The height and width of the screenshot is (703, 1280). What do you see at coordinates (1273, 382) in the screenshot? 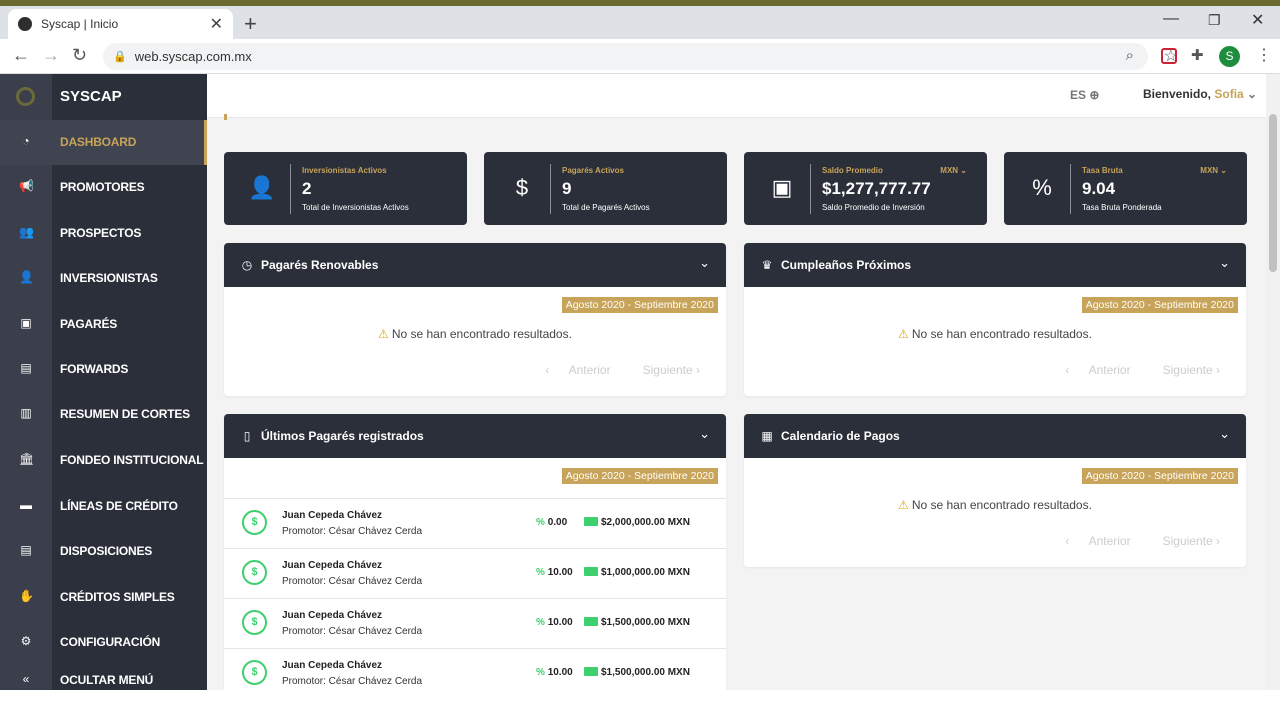
I see `page-scrollbar` at bounding box center [1273, 382].